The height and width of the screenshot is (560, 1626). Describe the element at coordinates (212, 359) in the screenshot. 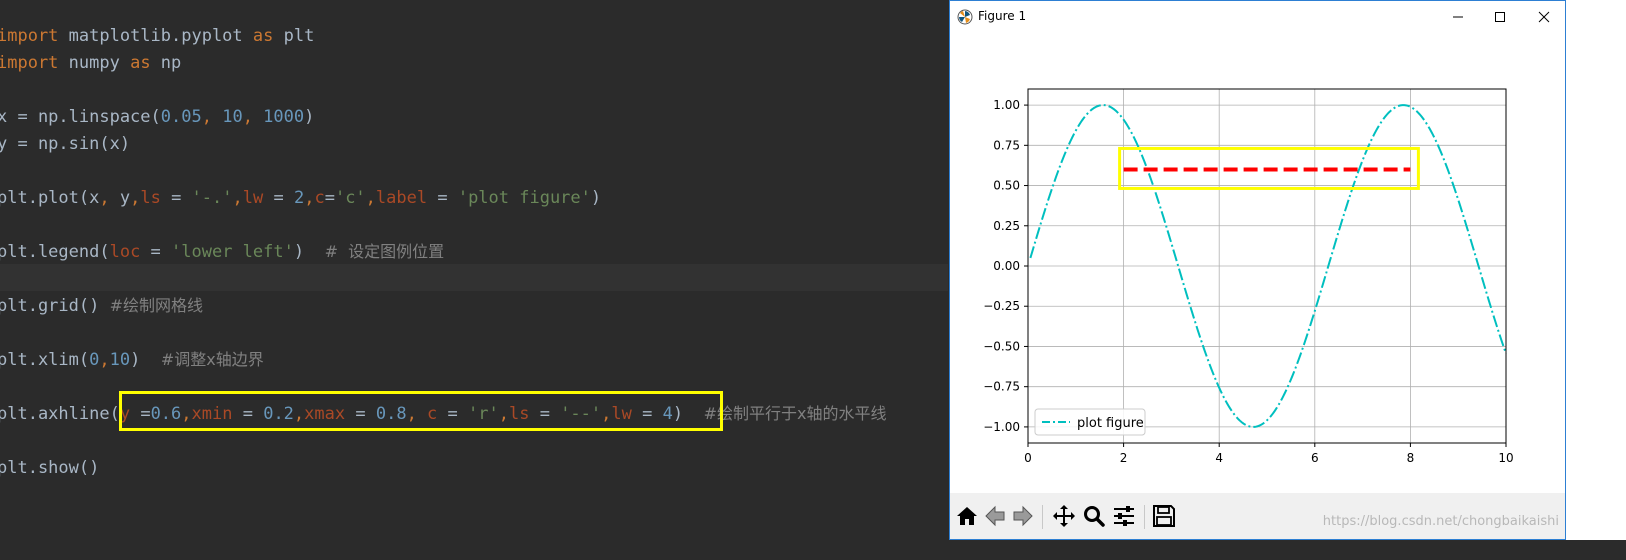

I see `code-token: #调整x轴边界` at that location.